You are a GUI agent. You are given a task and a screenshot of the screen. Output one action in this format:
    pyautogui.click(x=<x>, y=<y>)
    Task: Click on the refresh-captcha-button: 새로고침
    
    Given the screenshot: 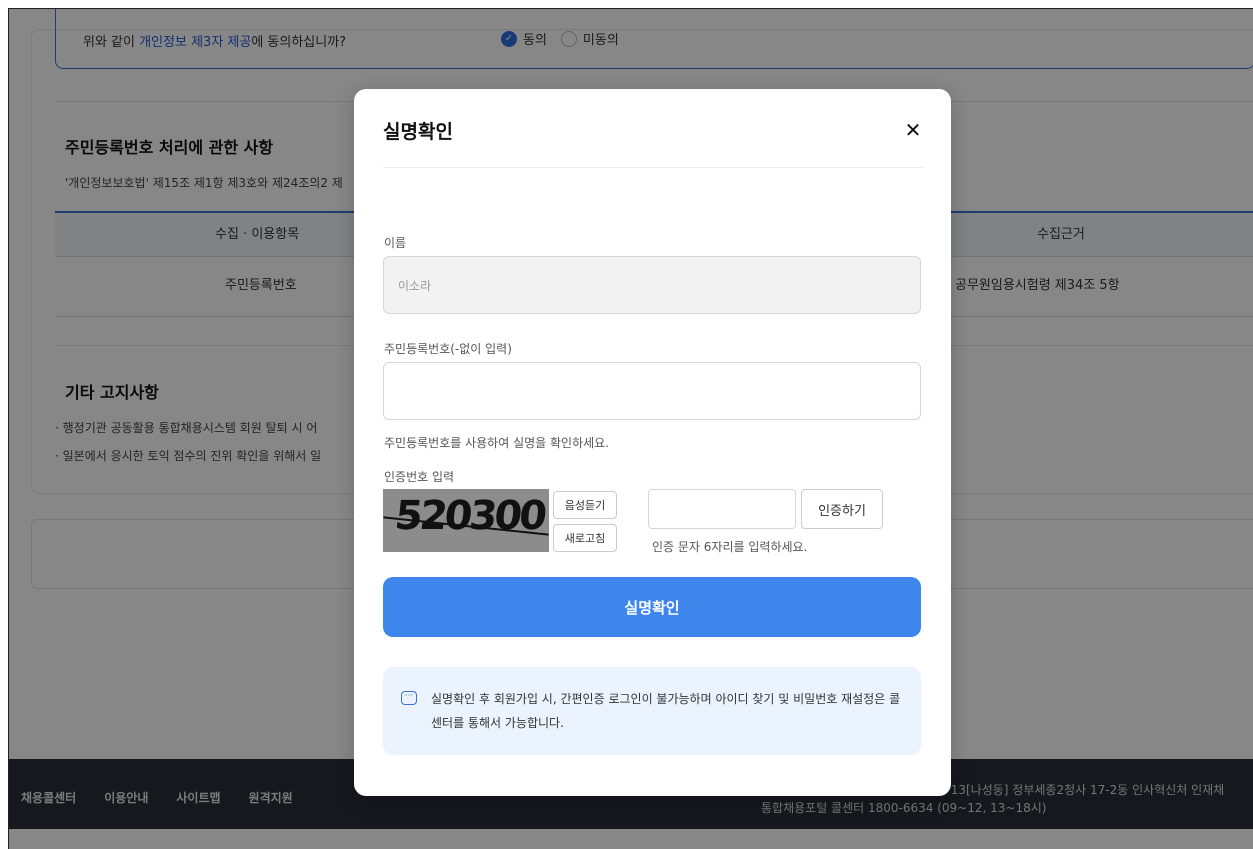 What is the action you would take?
    pyautogui.click(x=585, y=538)
    